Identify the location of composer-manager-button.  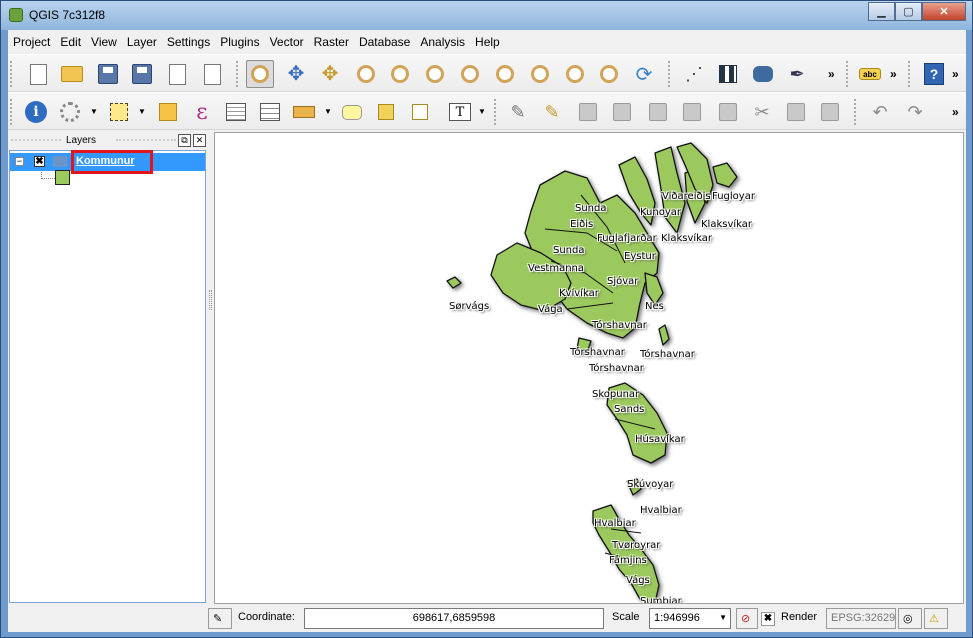
(212, 74).